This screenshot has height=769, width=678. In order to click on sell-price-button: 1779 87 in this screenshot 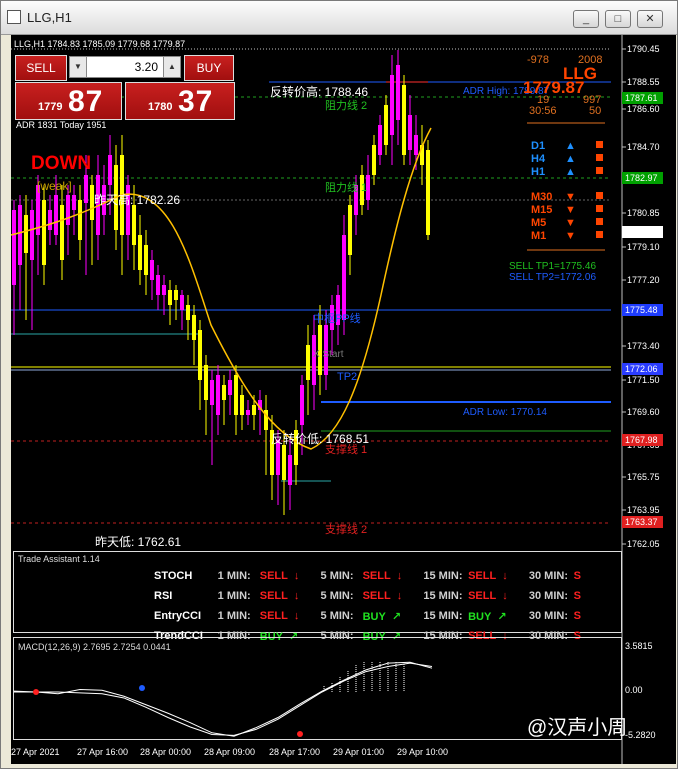, I will do `click(68, 101)`.